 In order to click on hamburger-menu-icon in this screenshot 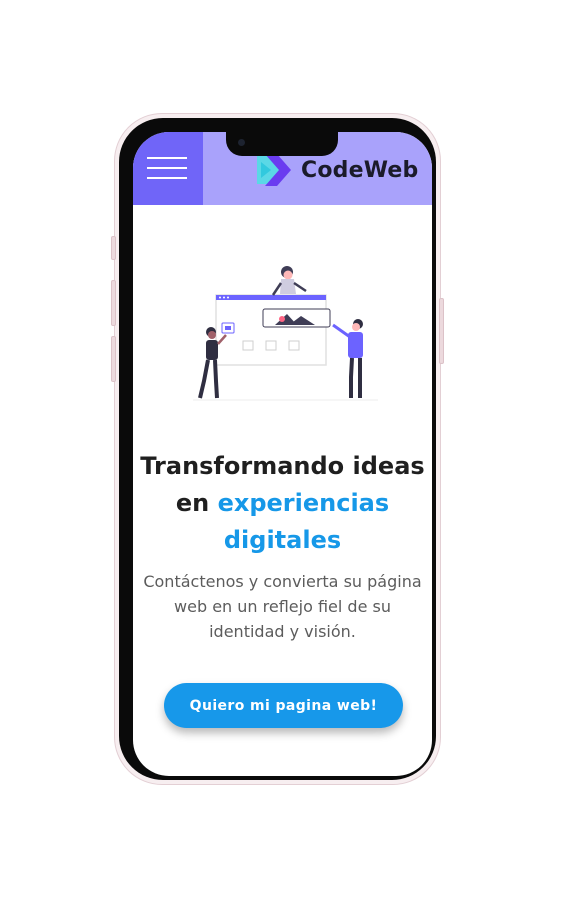, I will do `click(167, 158)`.